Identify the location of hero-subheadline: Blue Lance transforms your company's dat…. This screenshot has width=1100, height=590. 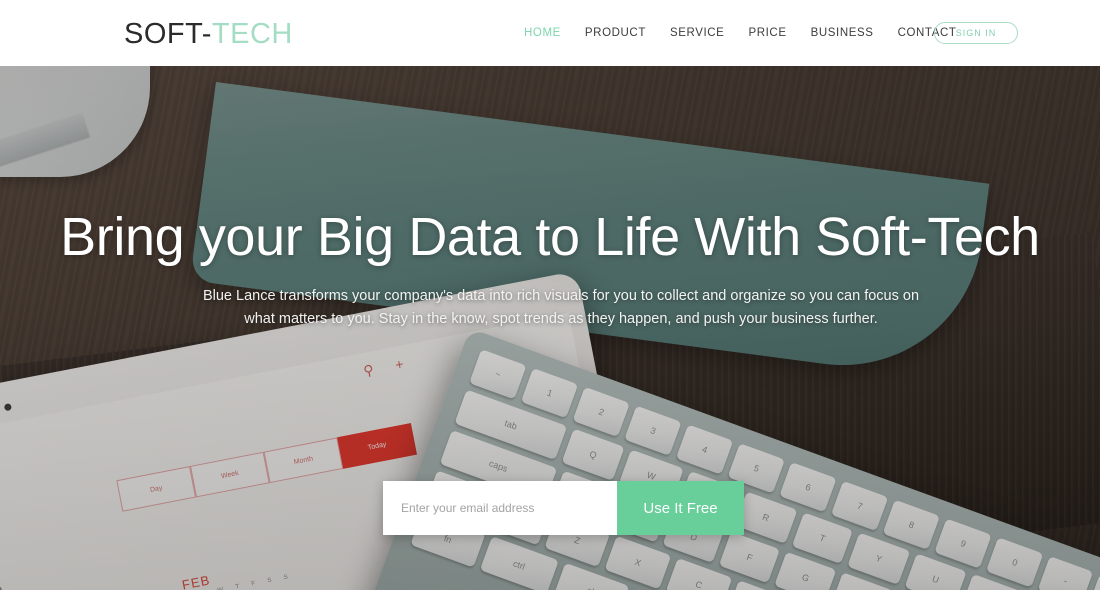
(561, 307).